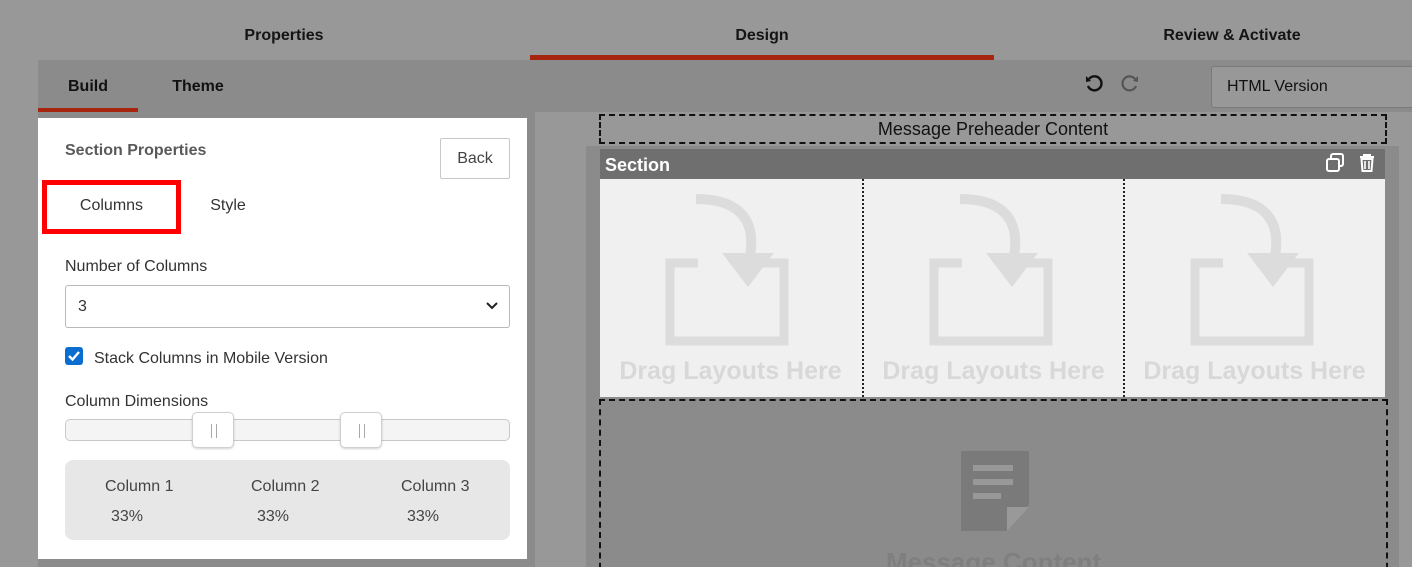 Image resolution: width=1412 pixels, height=567 pixels. What do you see at coordinates (1094, 84) in the screenshot?
I see `undo-icon` at bounding box center [1094, 84].